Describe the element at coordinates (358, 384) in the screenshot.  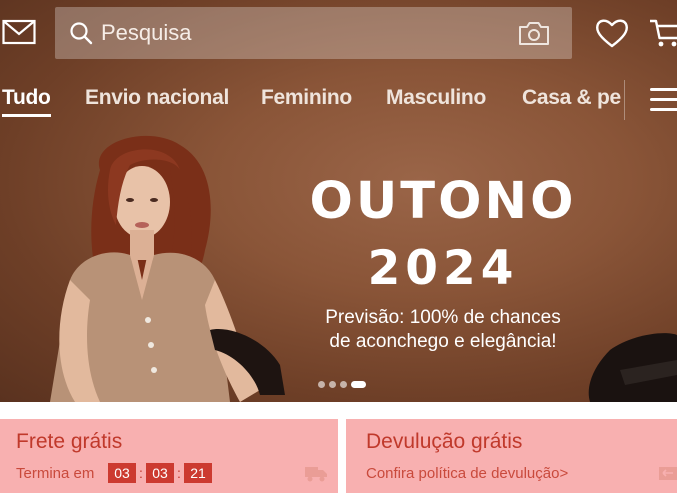
I see `carousel-dot-active` at that location.